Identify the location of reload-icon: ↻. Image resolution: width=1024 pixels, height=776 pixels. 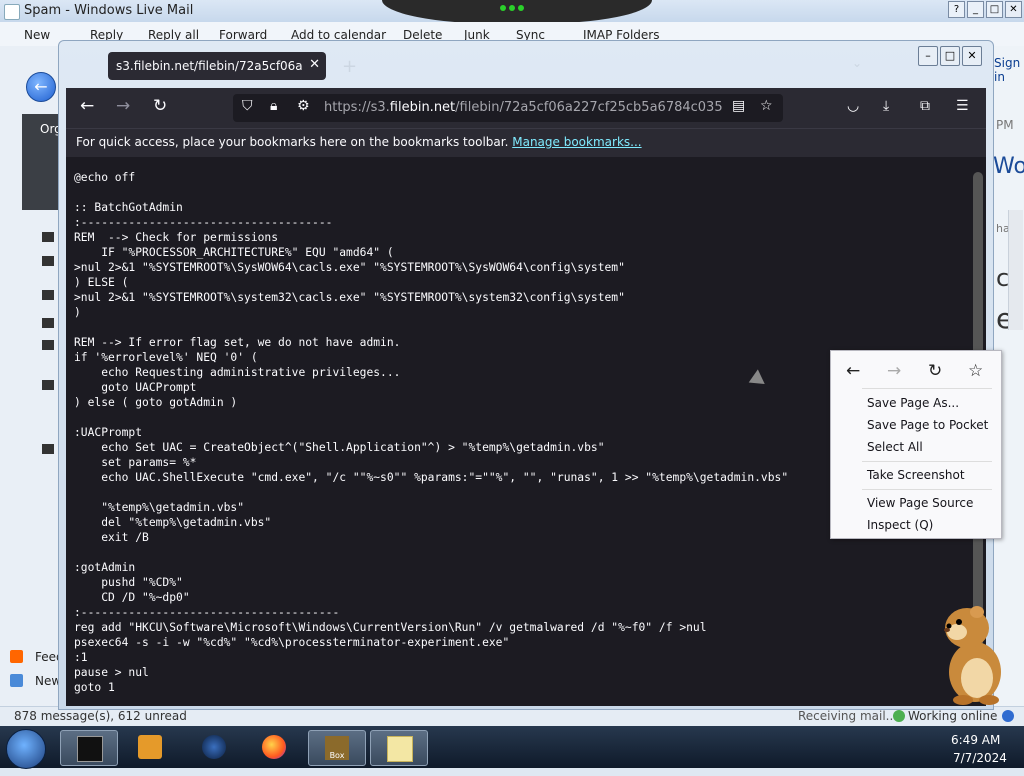
(160, 106).